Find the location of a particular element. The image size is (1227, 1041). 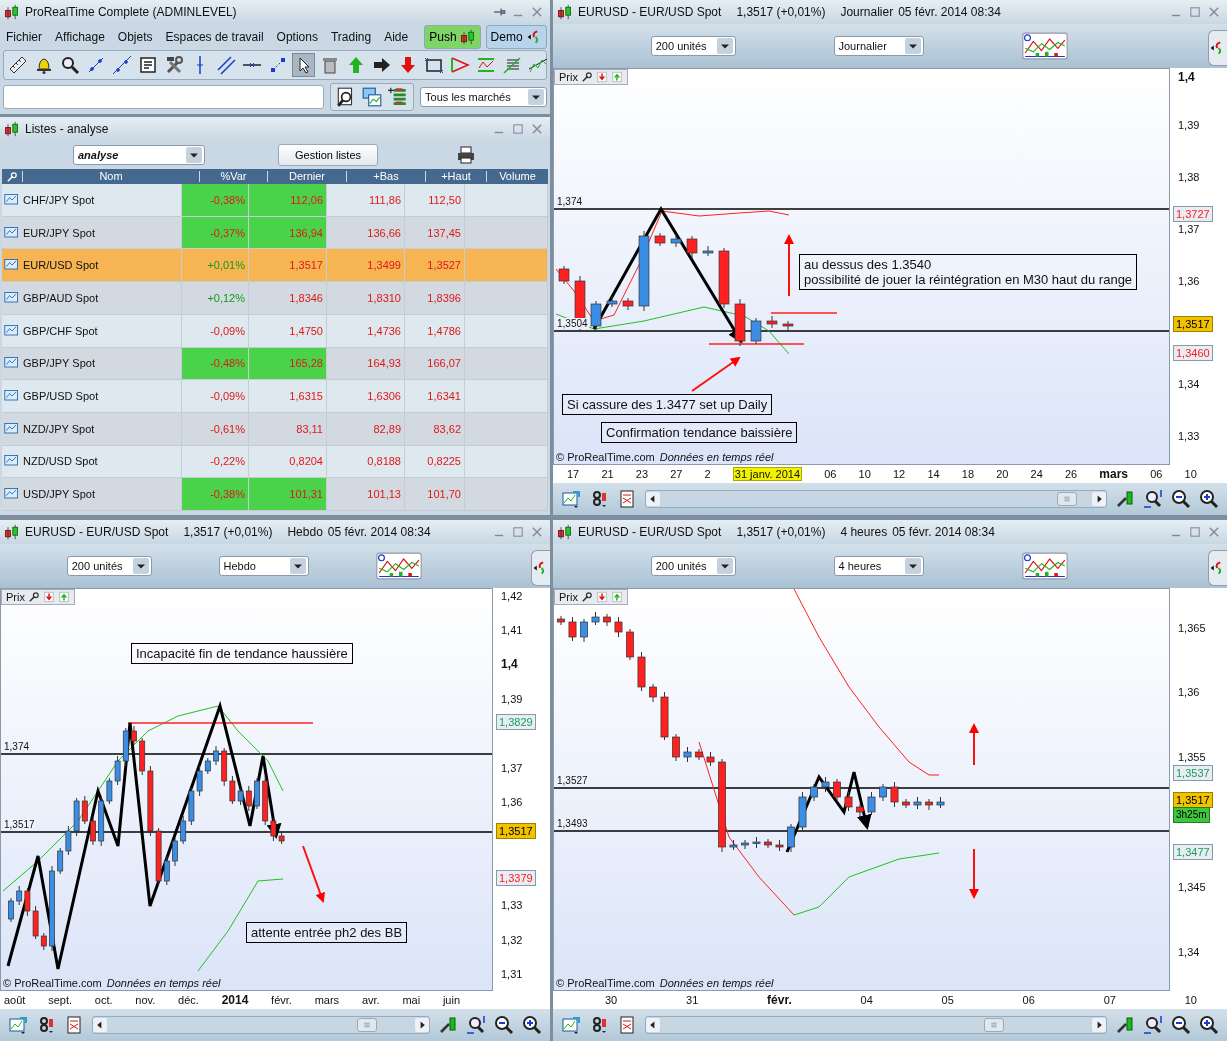

symbol-name: NZD/USD Spot is located at coordinates (60, 461).